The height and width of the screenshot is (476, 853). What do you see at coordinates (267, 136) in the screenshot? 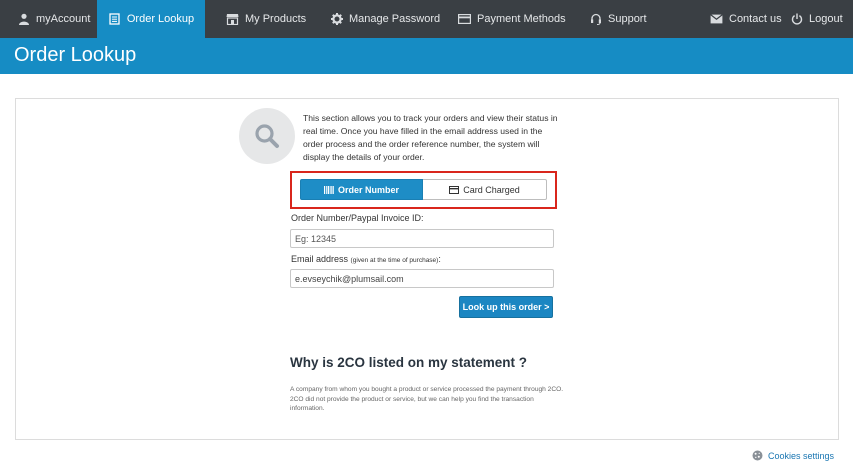
I see `search-icon` at bounding box center [267, 136].